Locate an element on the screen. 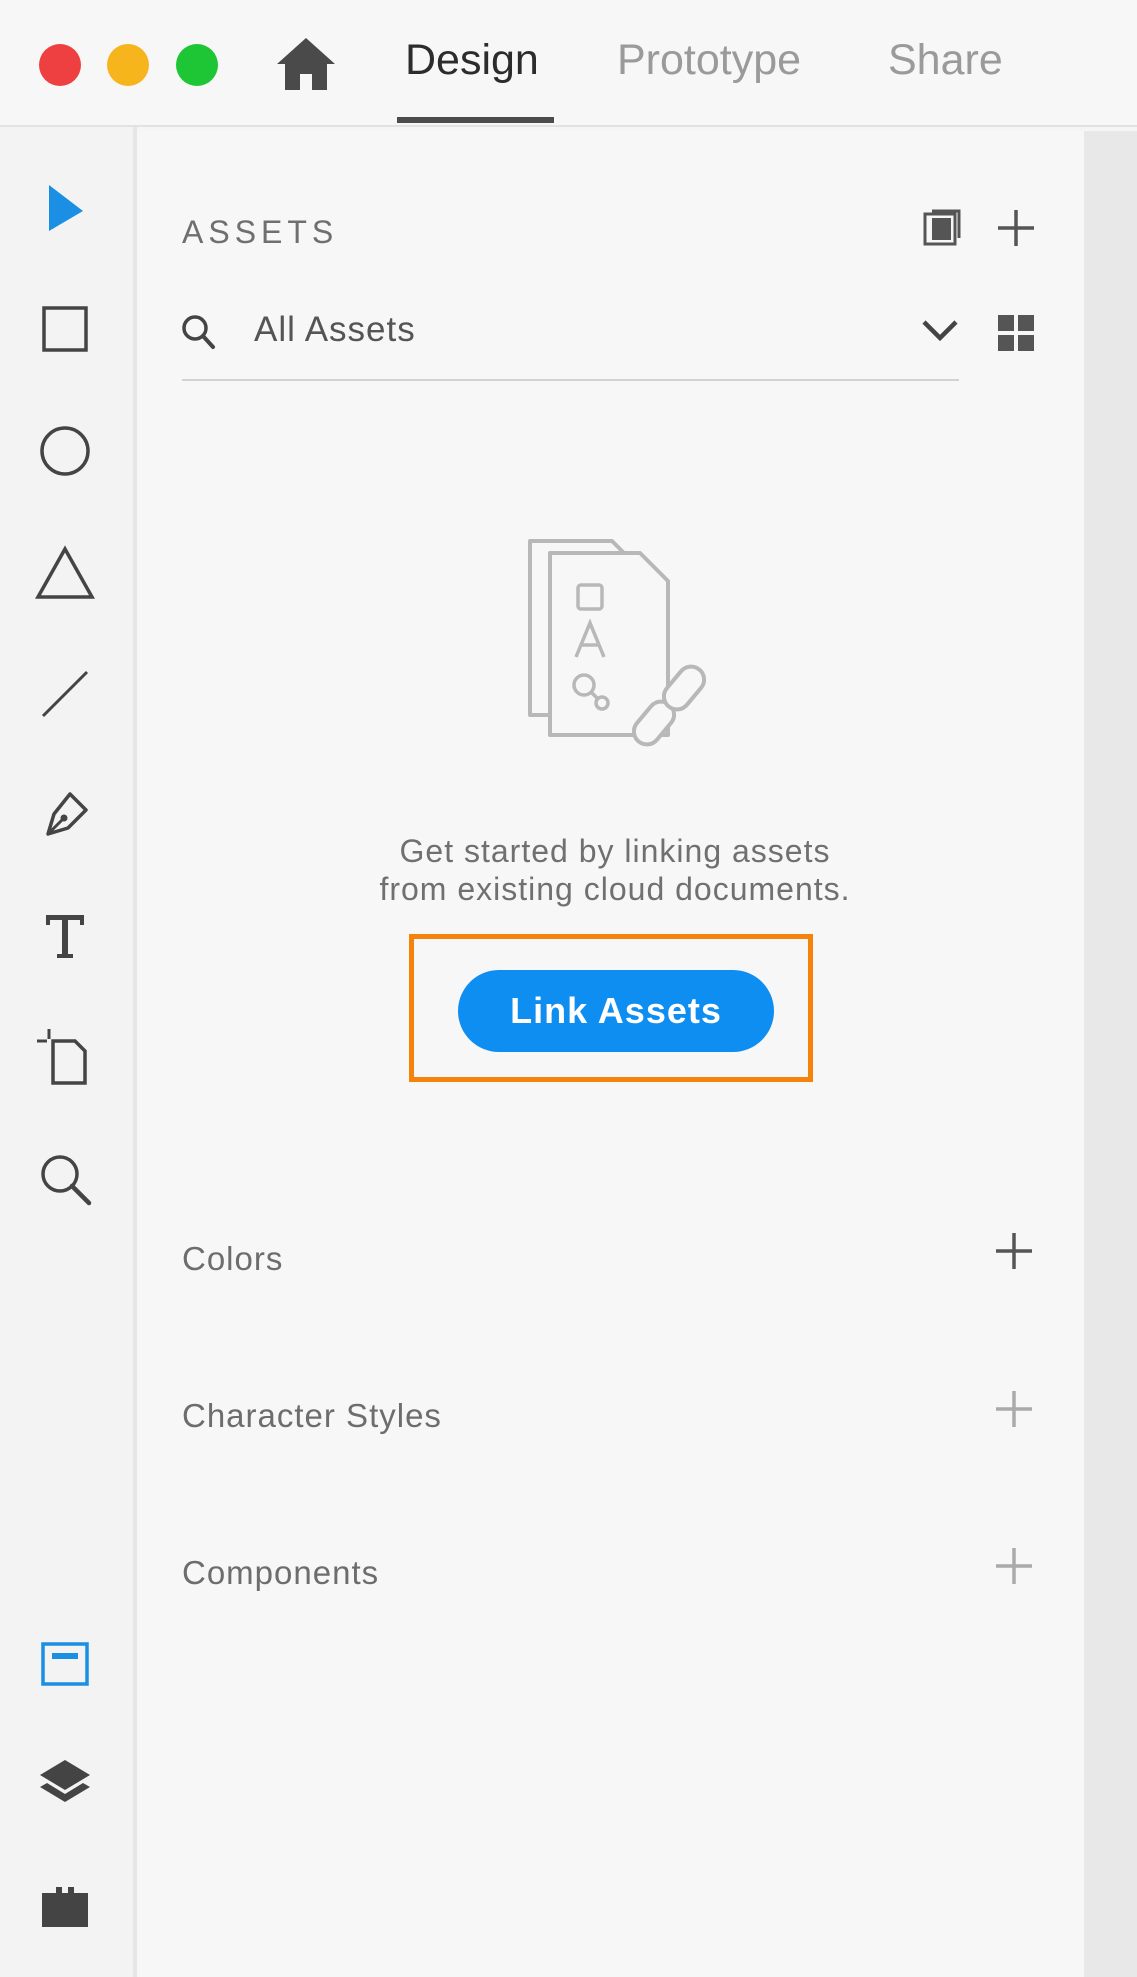 The width and height of the screenshot is (1137, 1977). open-library-icon is located at coordinates (942, 228).